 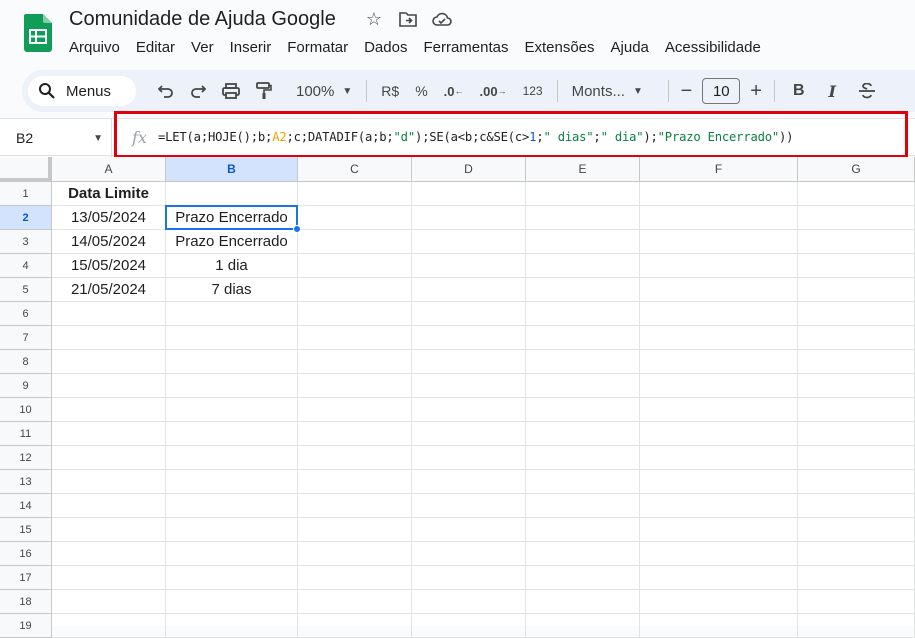 I want to click on cell-f17, so click(x=719, y=578).